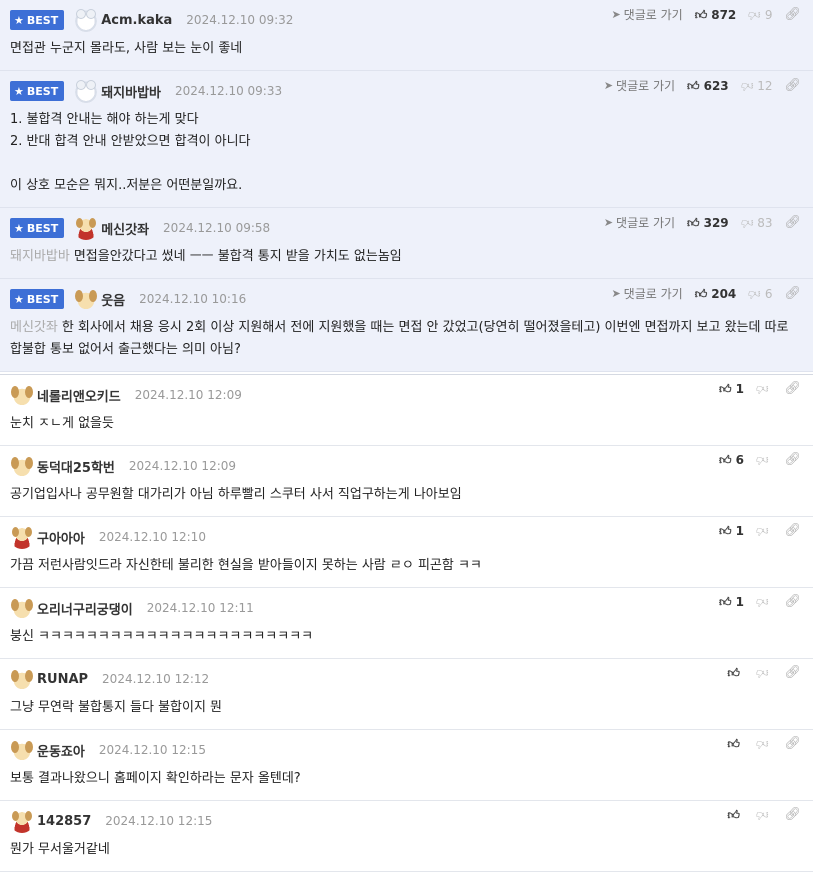  I want to click on downvote-count: 9, so click(768, 14).